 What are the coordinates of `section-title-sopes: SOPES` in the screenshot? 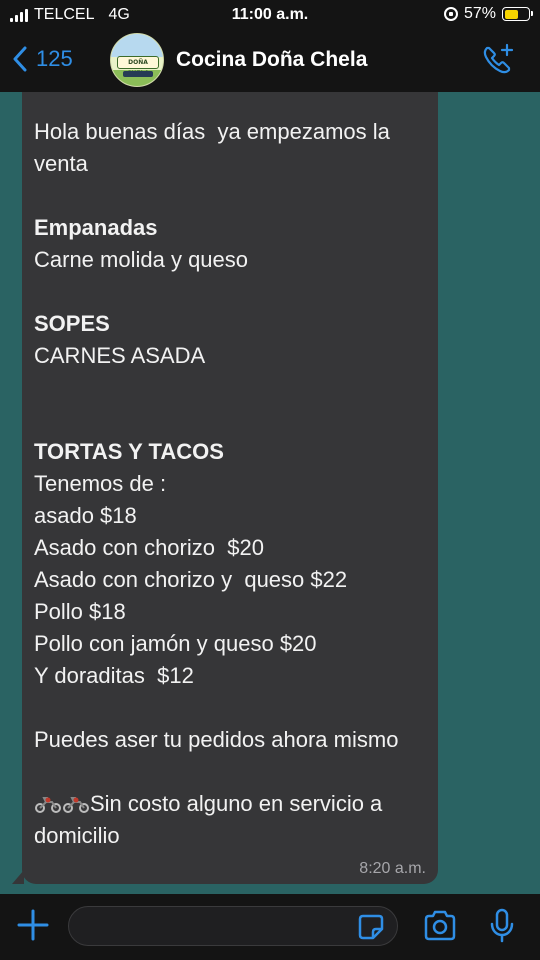 It's located at (72, 323).